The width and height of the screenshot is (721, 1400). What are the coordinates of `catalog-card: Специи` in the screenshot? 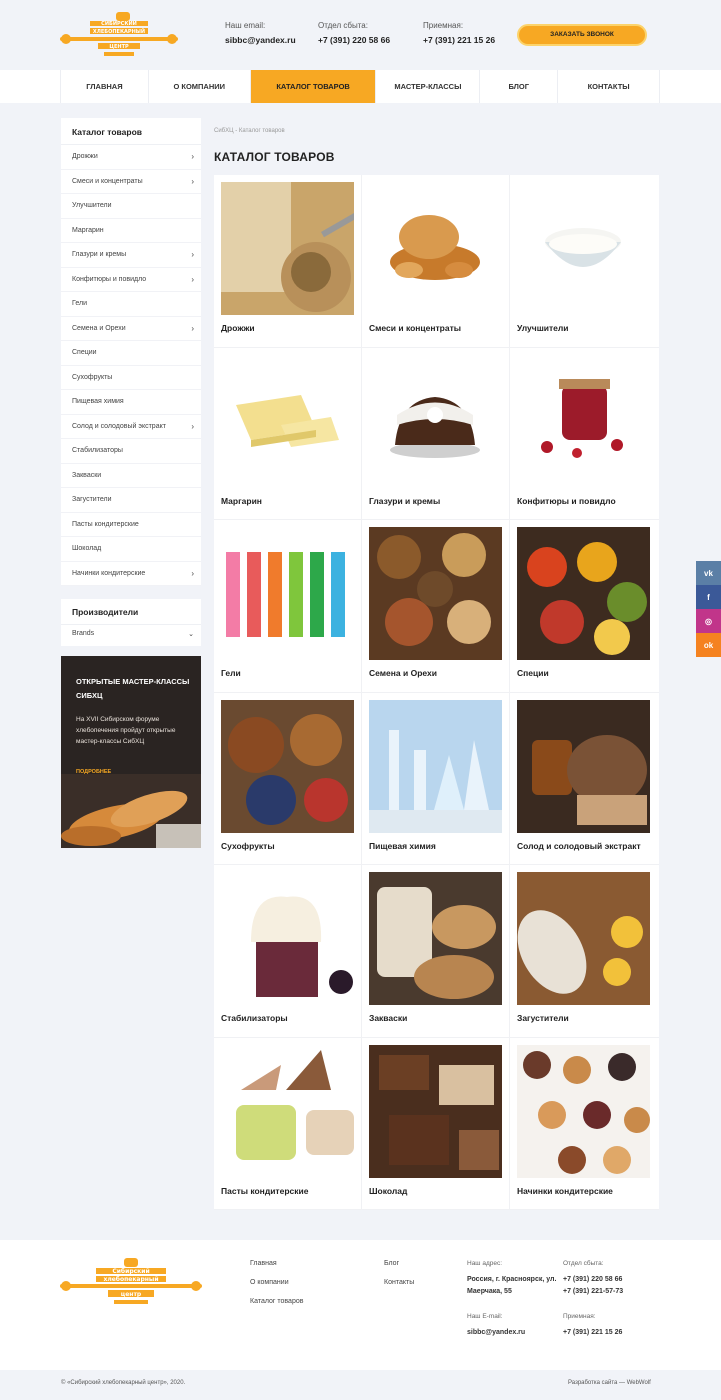 It's located at (584, 606).